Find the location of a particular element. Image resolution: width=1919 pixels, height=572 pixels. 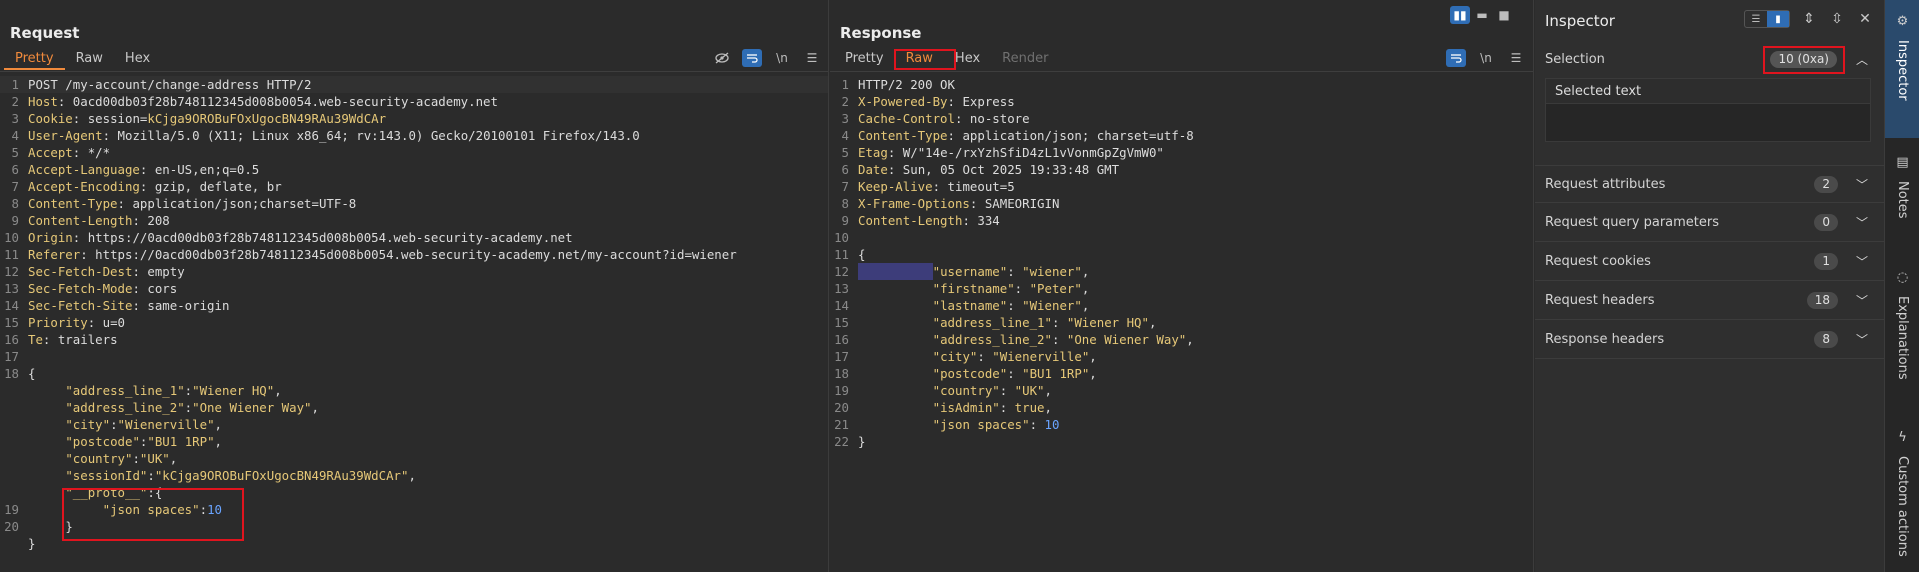

code-line: 15 "address_line_1": "Wiener HQ", is located at coordinates (1181, 322).